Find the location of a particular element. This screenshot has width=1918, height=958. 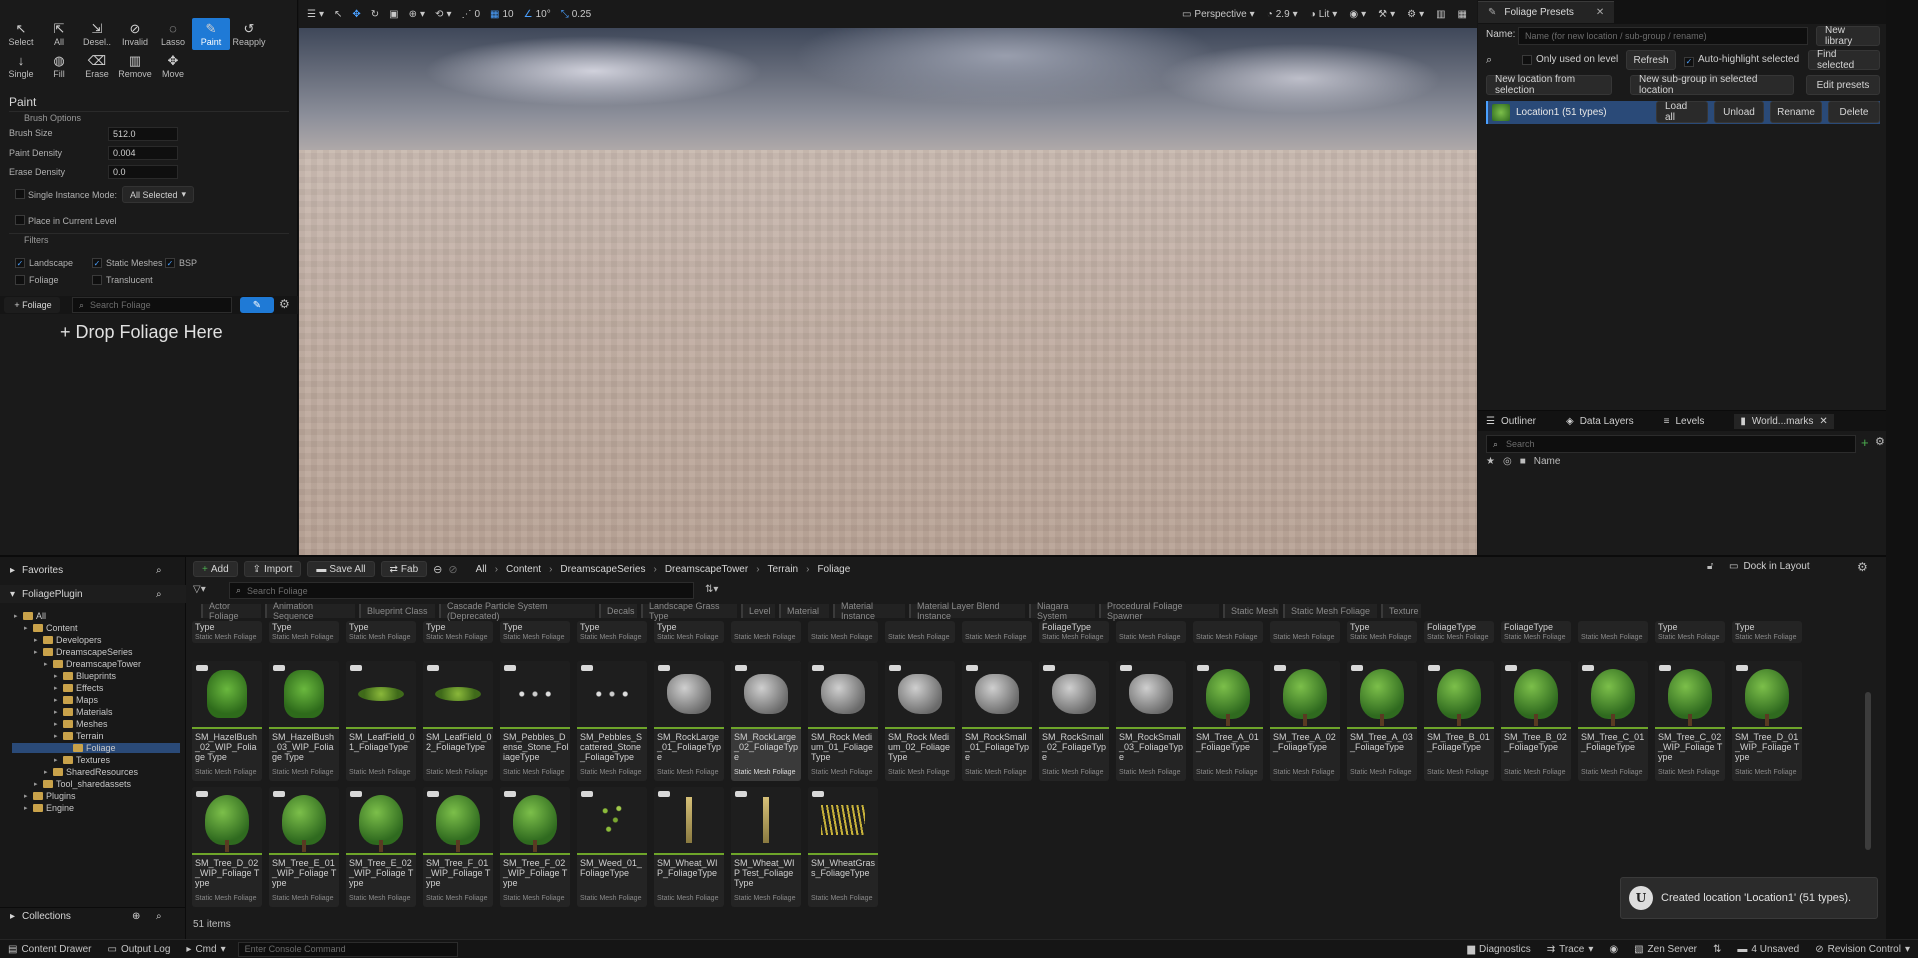

filter-chip: Animation Sequence is located at coordinates (310, 611).